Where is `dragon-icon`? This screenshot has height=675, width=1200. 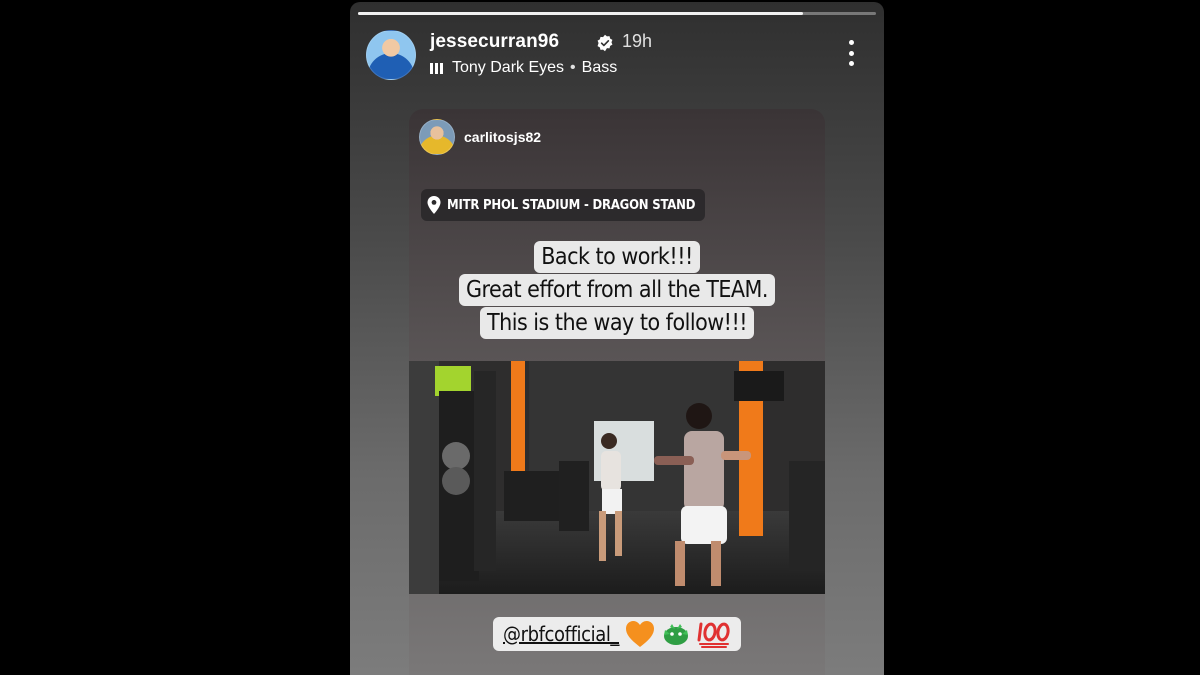
dragon-icon is located at coordinates (676, 634).